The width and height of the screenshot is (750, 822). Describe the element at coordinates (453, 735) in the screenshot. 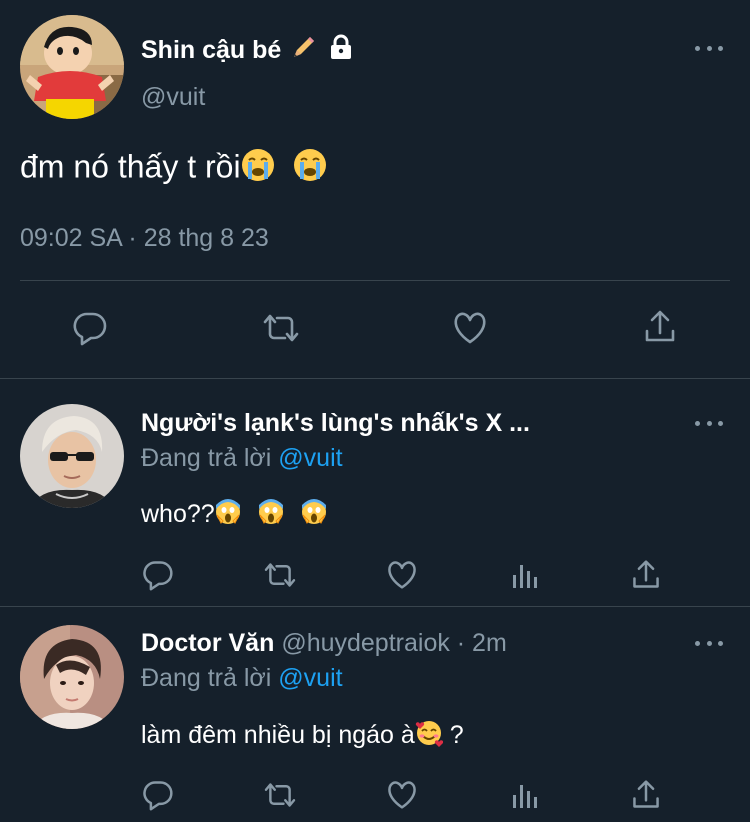

I see `reply-text-suffix: ?` at that location.